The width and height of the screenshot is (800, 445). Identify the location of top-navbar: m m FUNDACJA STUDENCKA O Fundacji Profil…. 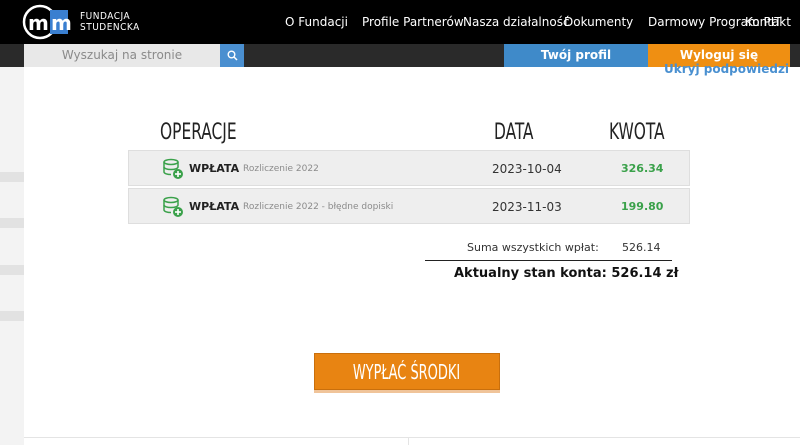
(400, 22).